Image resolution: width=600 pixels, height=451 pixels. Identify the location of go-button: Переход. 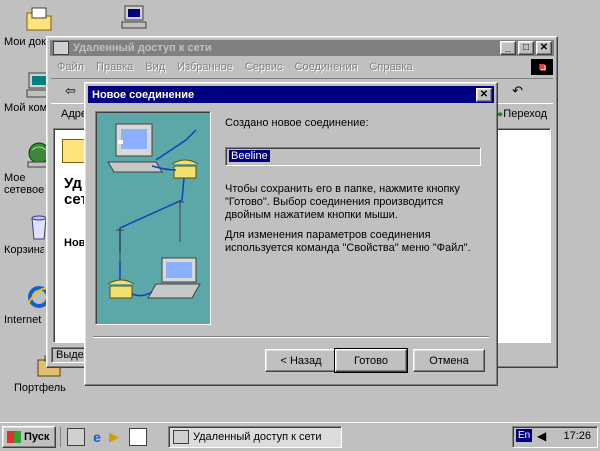
(525, 114).